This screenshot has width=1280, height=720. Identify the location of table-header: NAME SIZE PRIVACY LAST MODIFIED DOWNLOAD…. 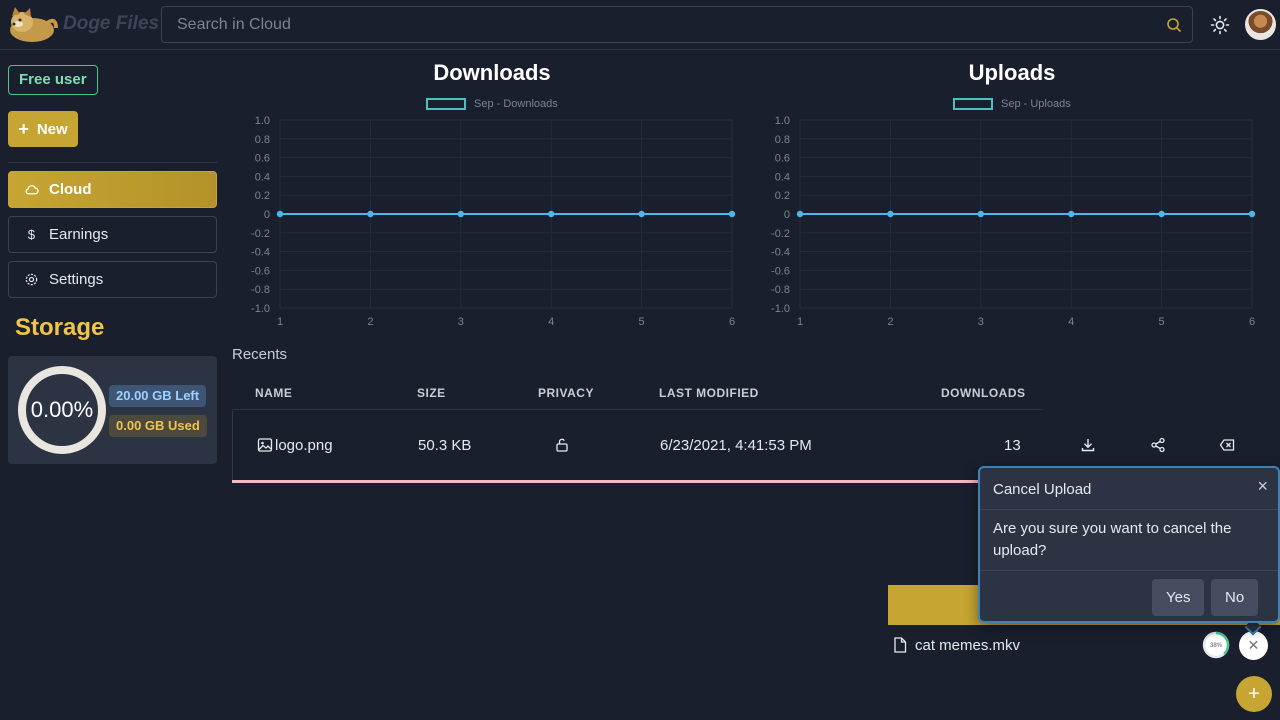
(637, 394).